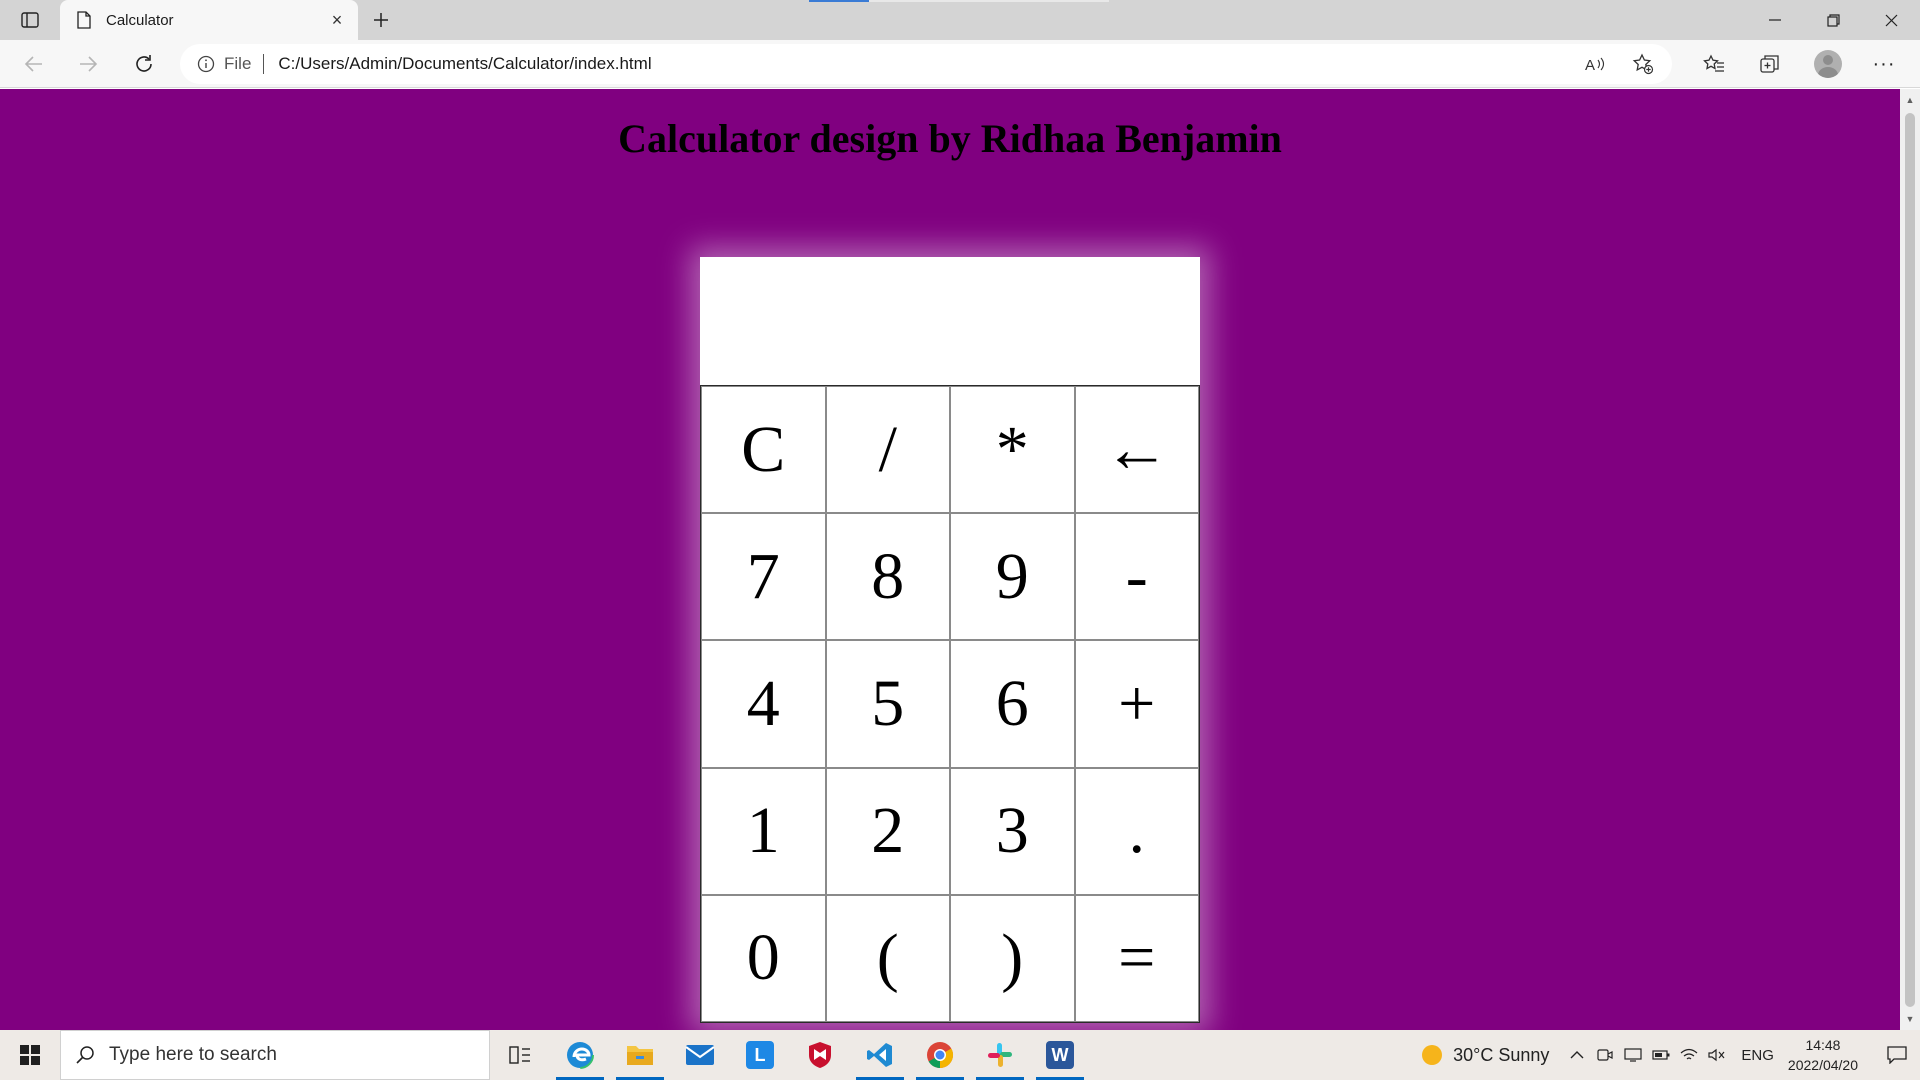 The width and height of the screenshot is (1920, 1080). I want to click on word-icon: W, so click(1060, 1055).